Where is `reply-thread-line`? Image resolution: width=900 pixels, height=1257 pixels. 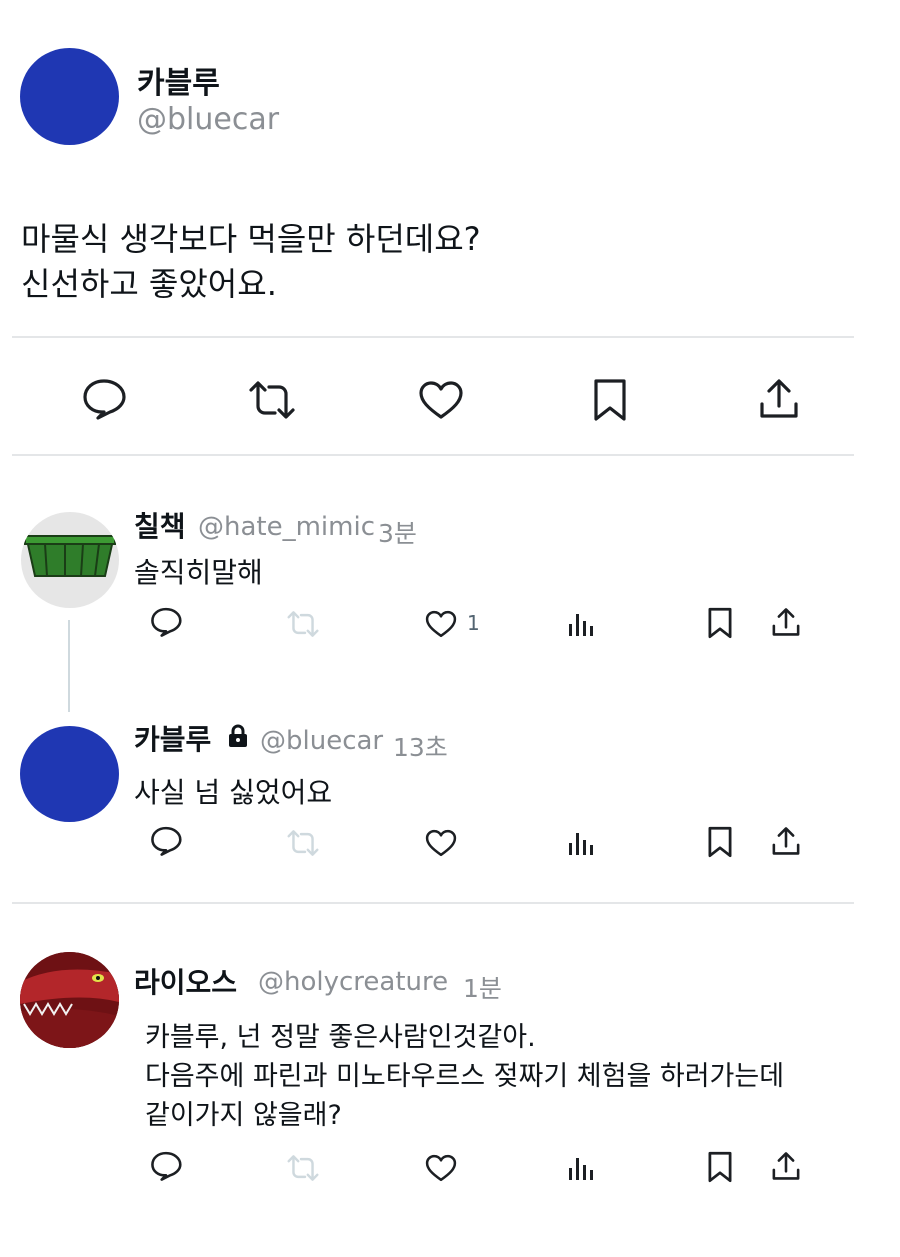
reply-thread-line is located at coordinates (69, 666).